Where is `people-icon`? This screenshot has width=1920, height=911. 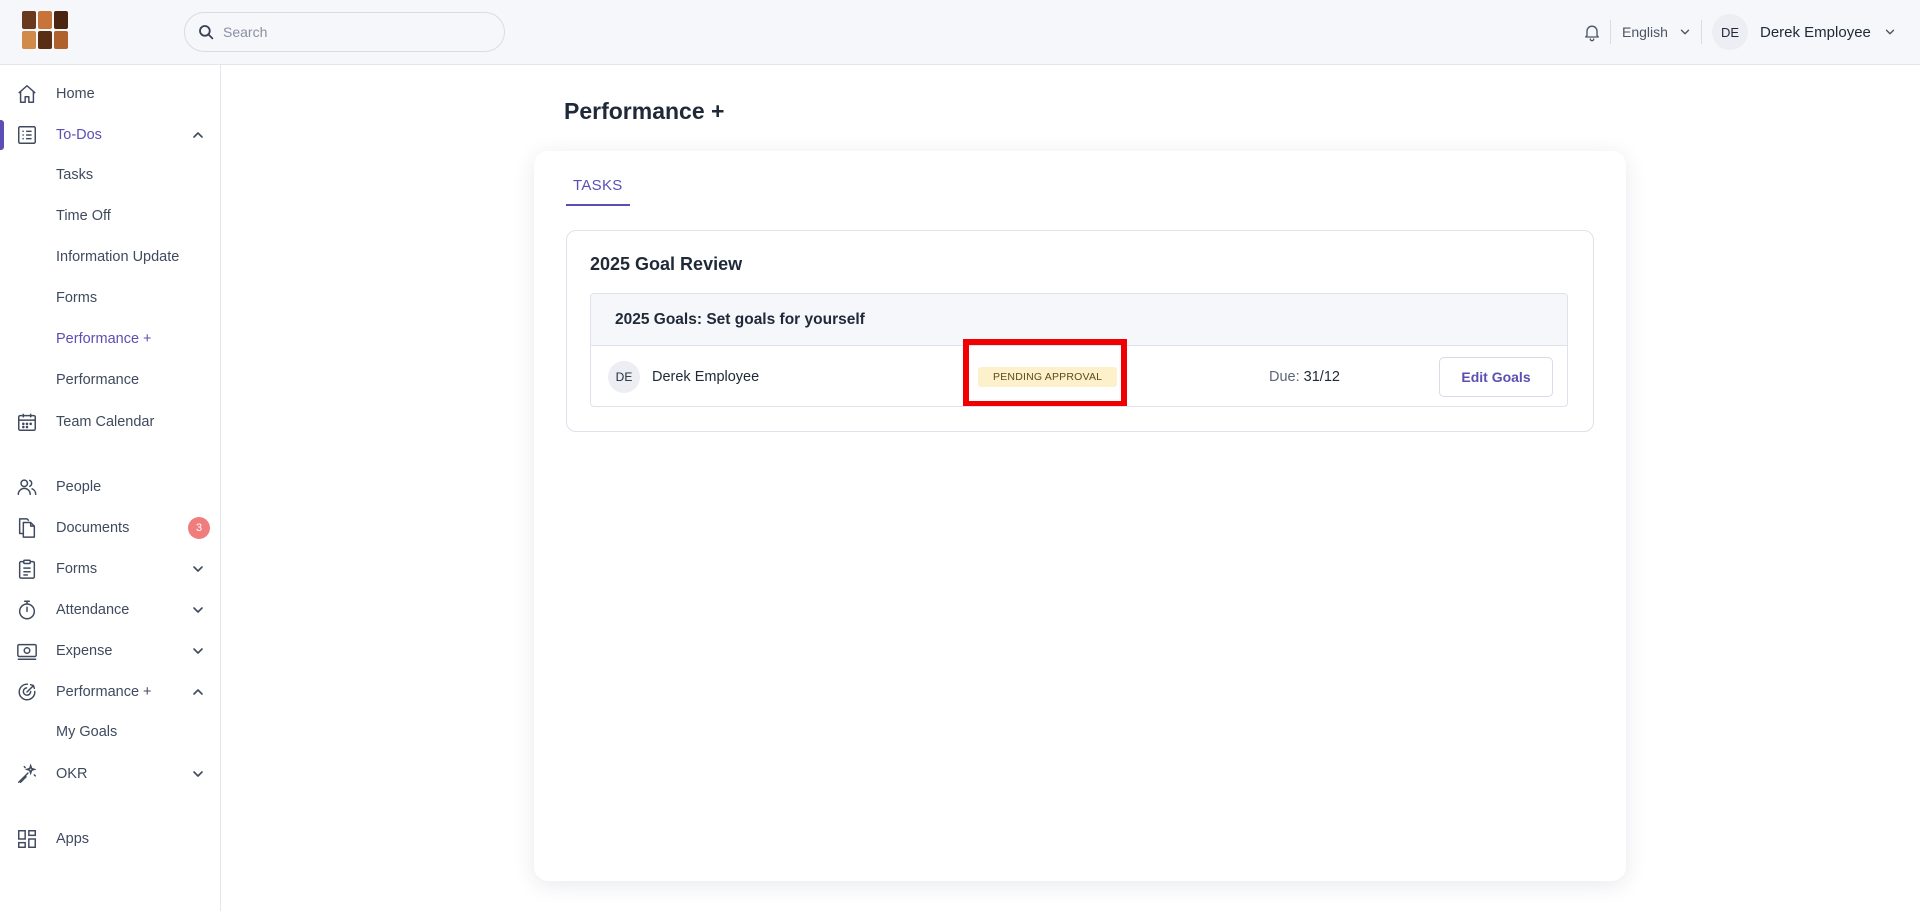
people-icon is located at coordinates (27, 487).